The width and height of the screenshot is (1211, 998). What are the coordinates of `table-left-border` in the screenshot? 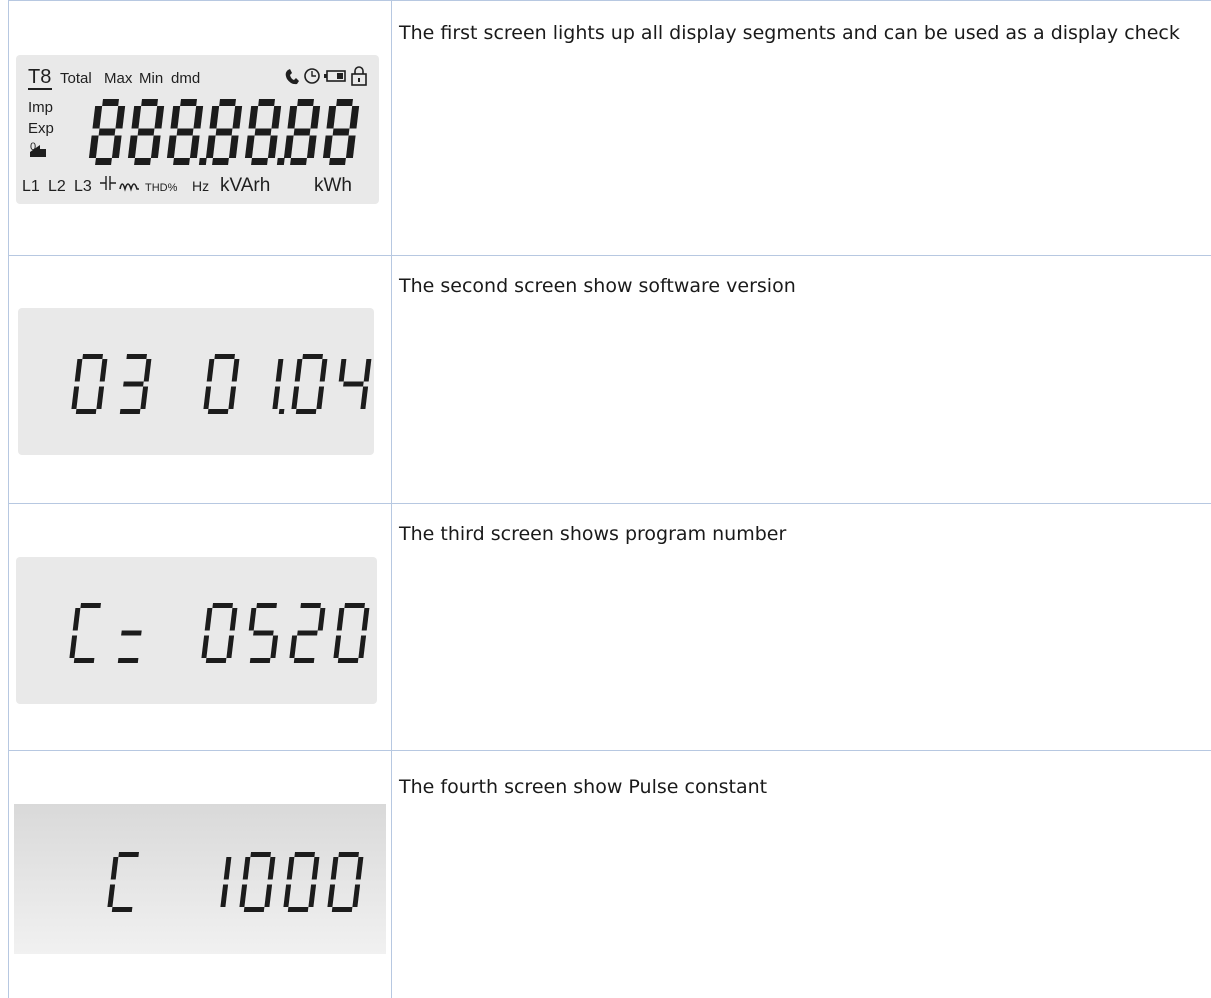 It's located at (8, 499).